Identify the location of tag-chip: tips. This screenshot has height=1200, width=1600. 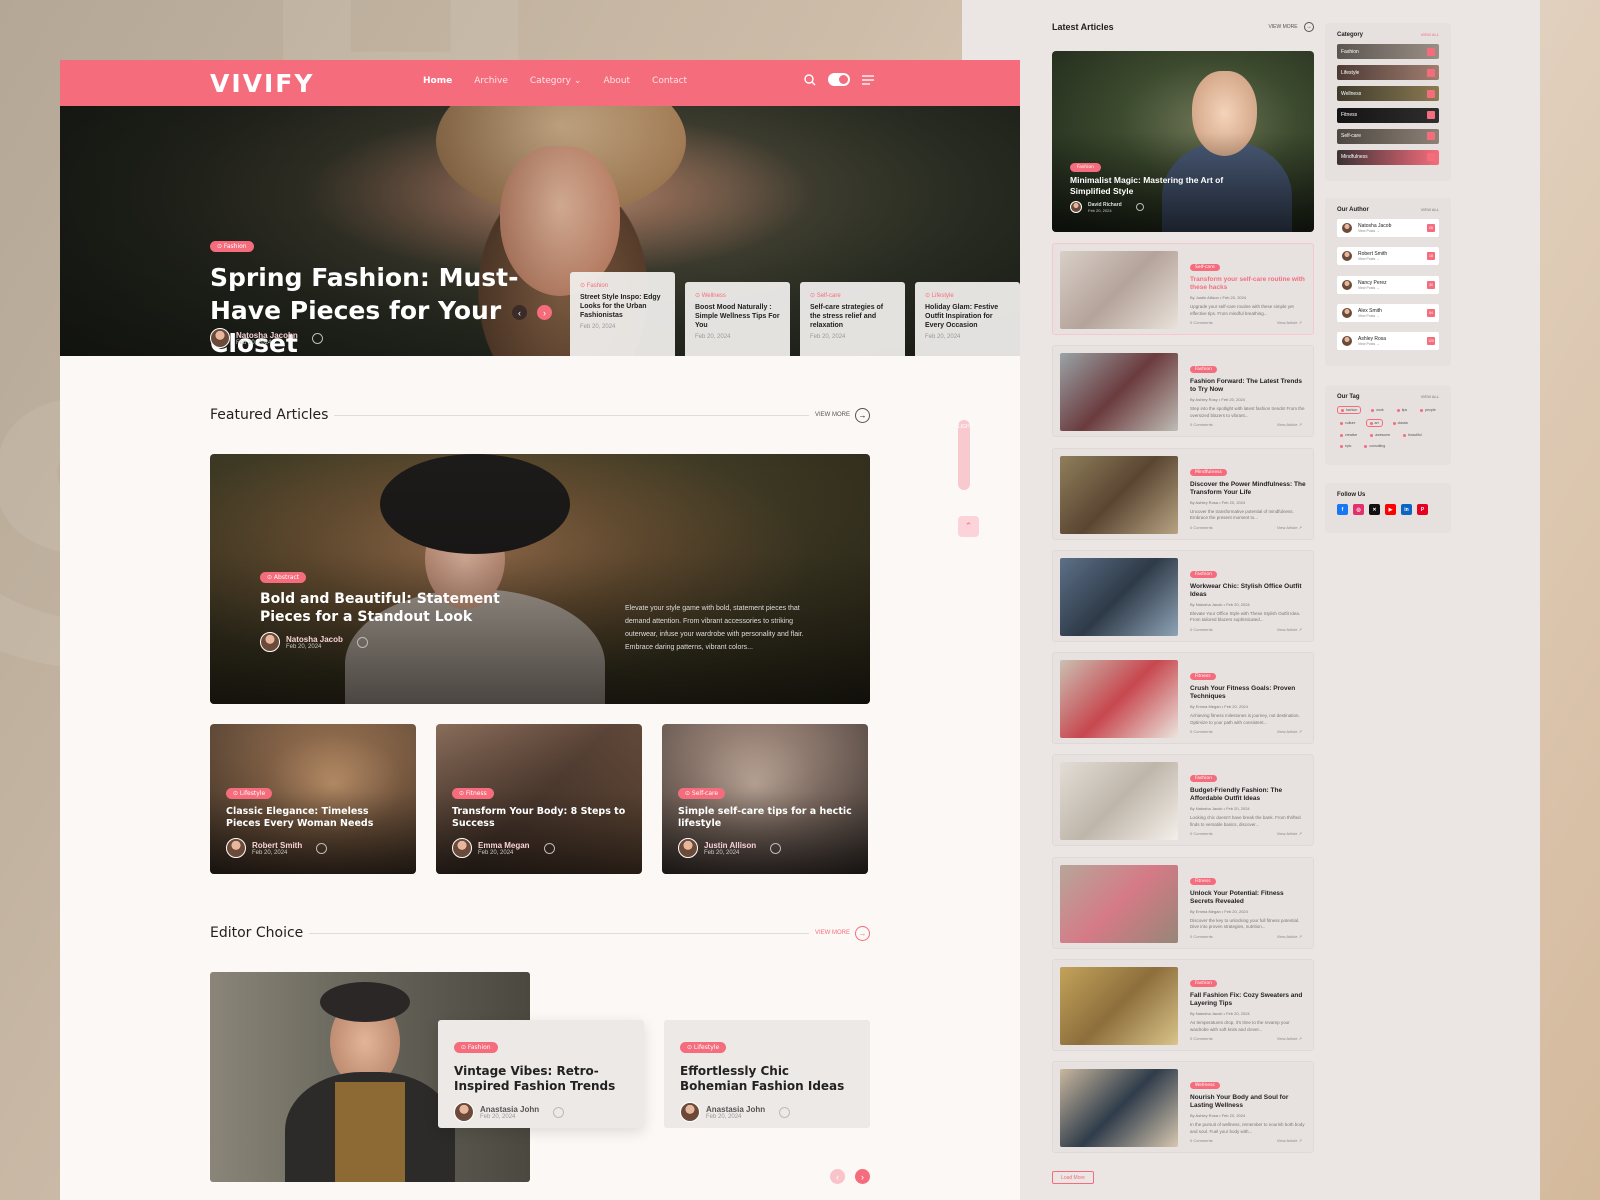
(1402, 410).